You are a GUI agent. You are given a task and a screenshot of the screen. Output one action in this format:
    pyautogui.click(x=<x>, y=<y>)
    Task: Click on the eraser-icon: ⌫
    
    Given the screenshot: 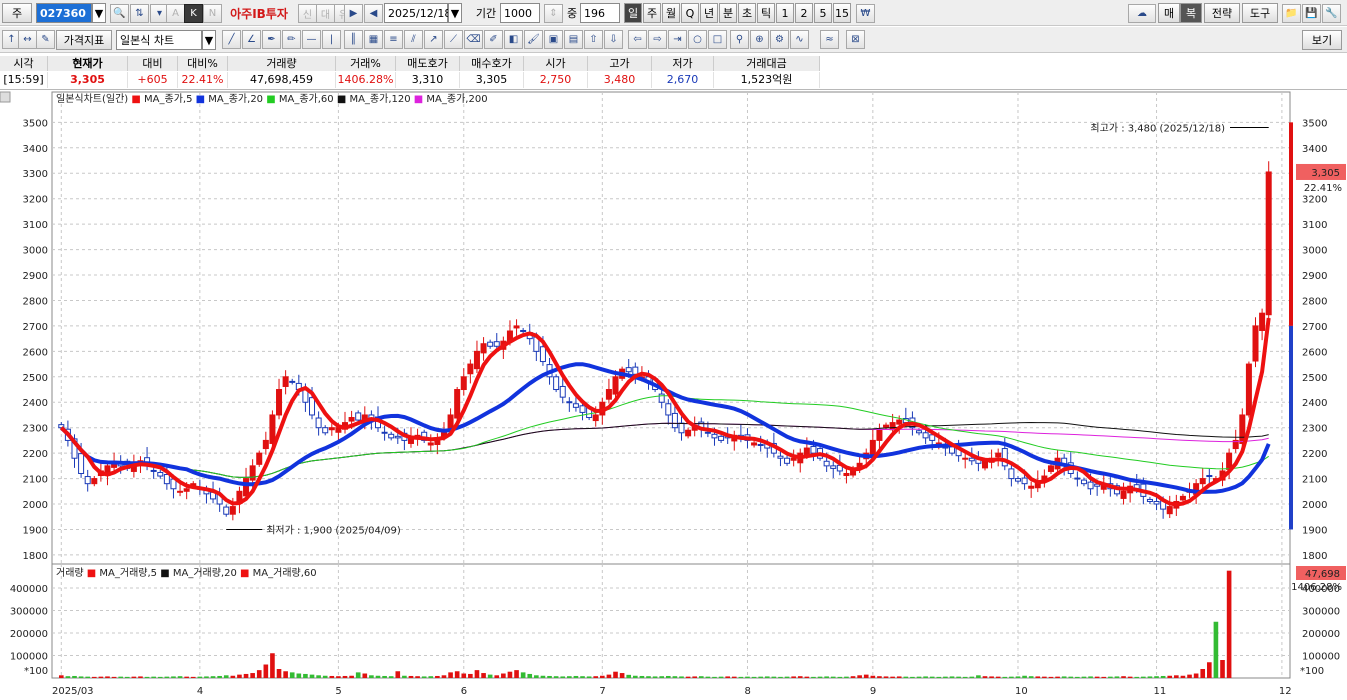 What is the action you would take?
    pyautogui.click(x=473, y=39)
    